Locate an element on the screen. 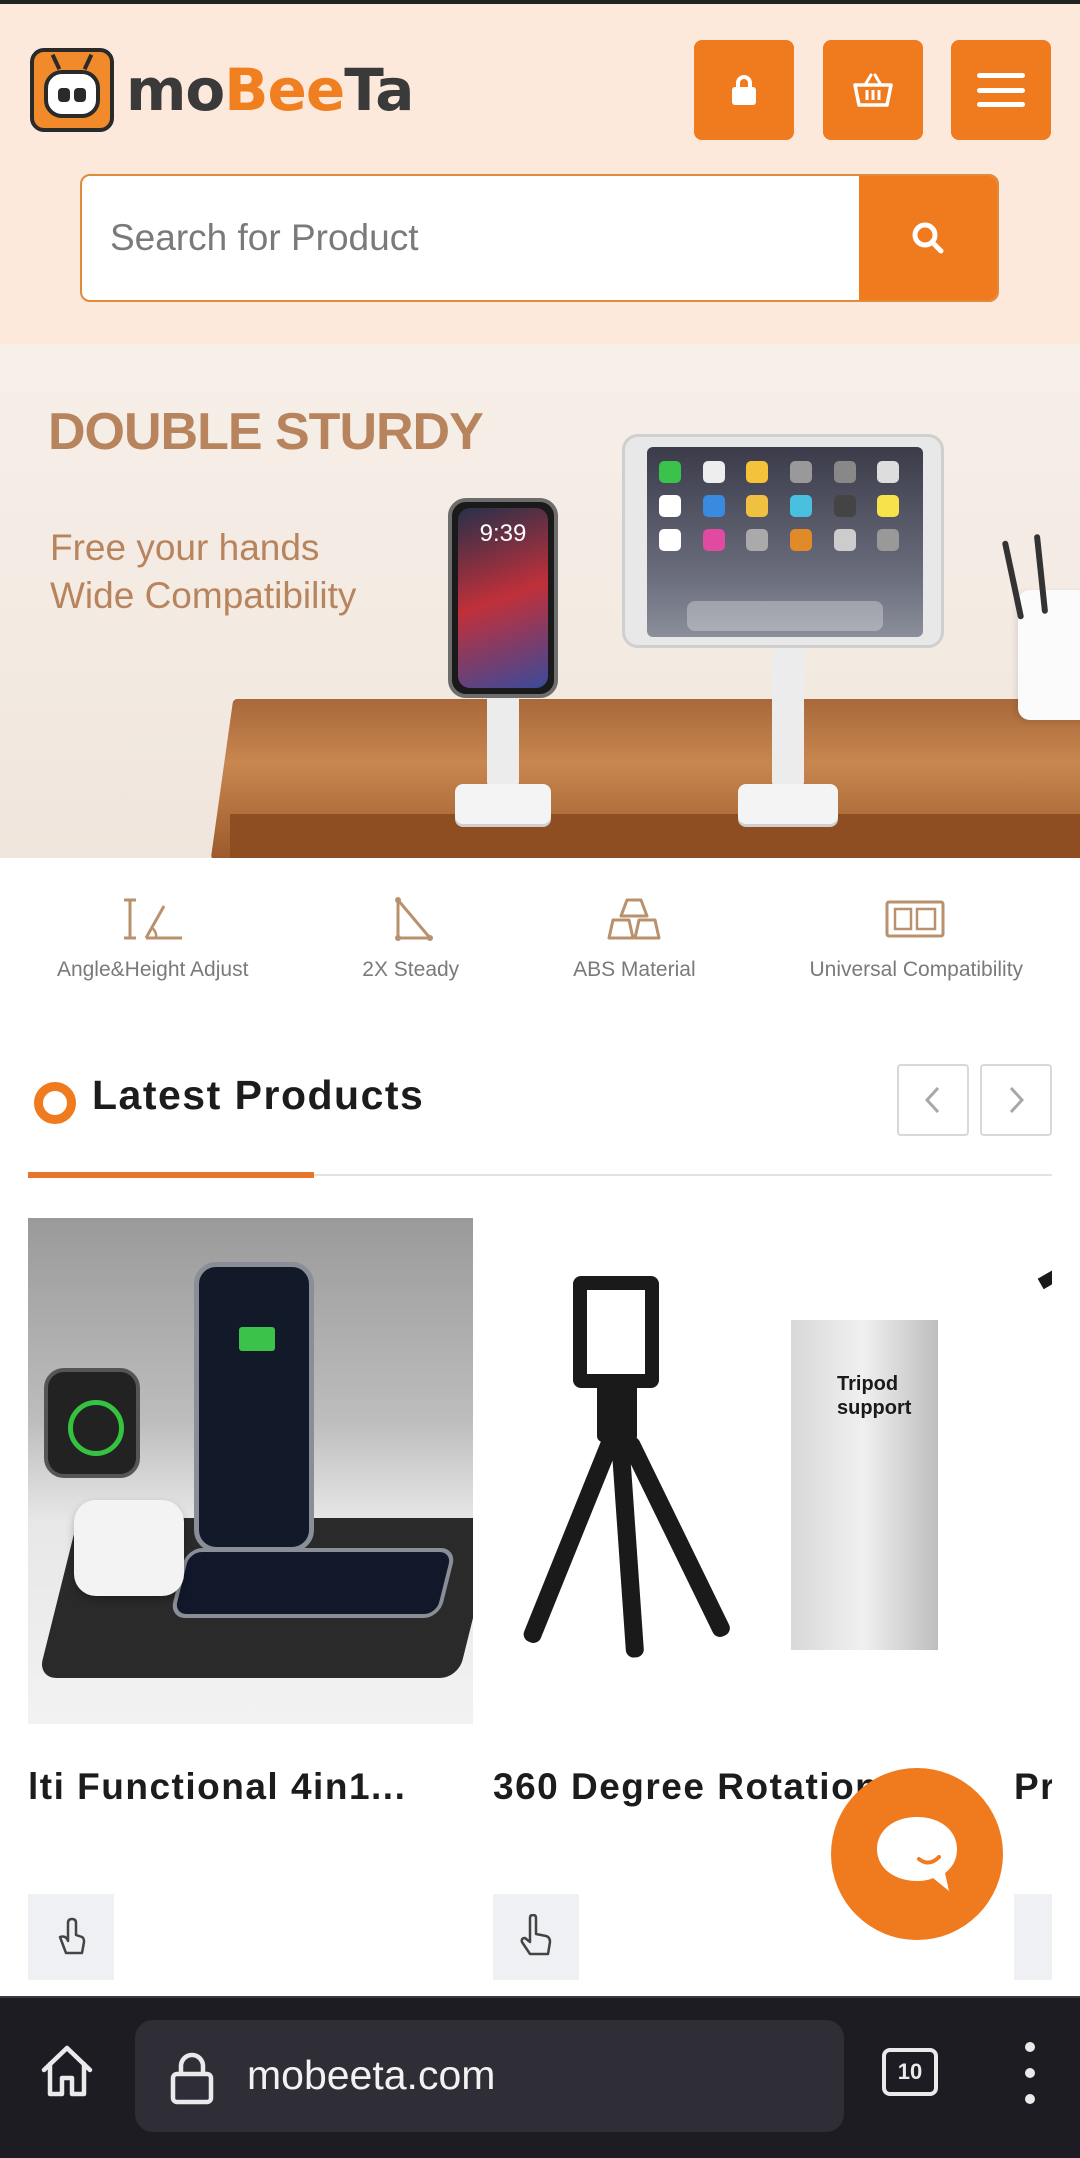 This screenshot has height=2158, width=1080. search-bar is located at coordinates (539, 238).